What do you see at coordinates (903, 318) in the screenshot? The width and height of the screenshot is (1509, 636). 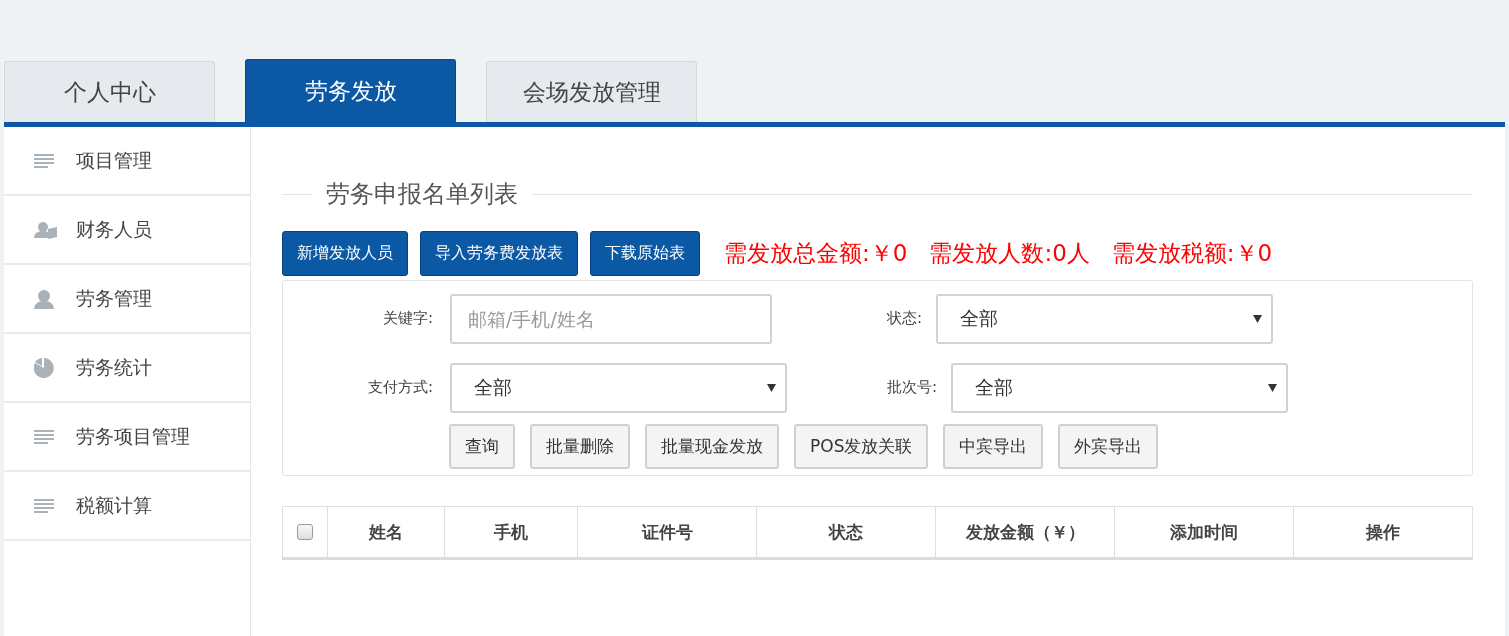 I see `field-label: 状态:` at bounding box center [903, 318].